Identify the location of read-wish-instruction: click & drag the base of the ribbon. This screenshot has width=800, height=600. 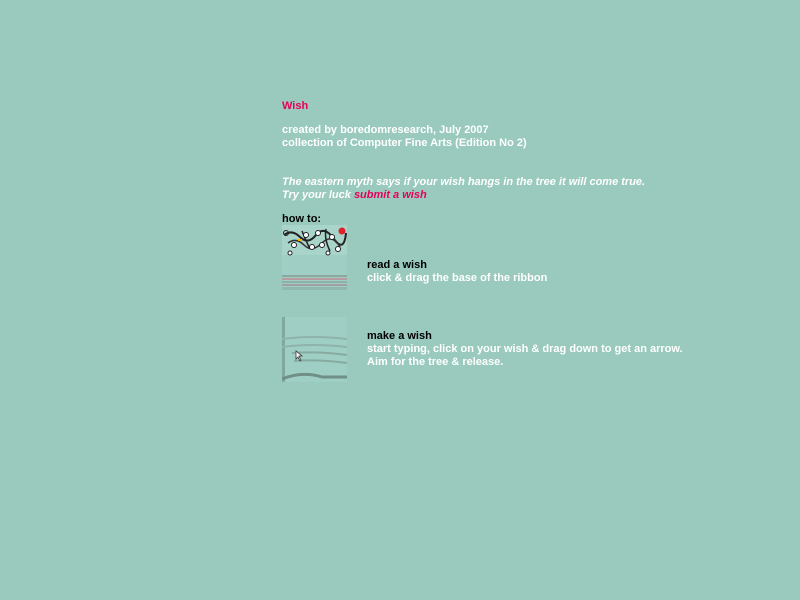
(457, 278).